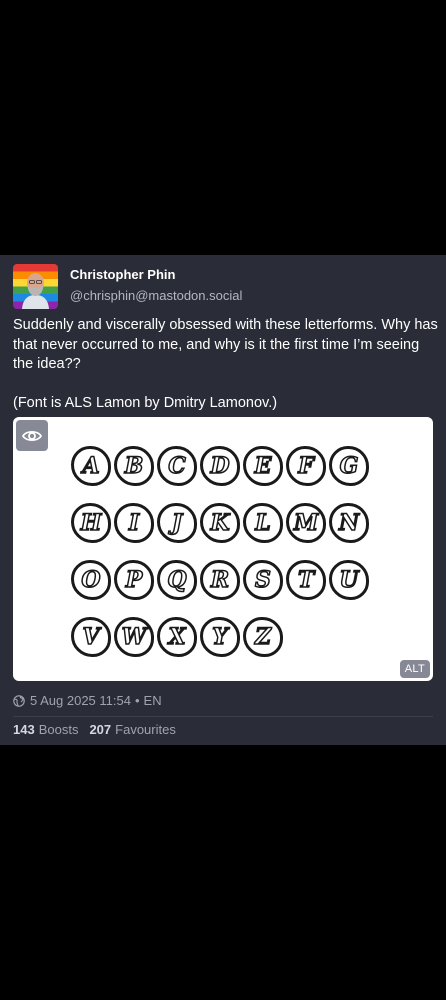 The height and width of the screenshot is (1000, 446). I want to click on letterform-glyph: T, so click(306, 579).